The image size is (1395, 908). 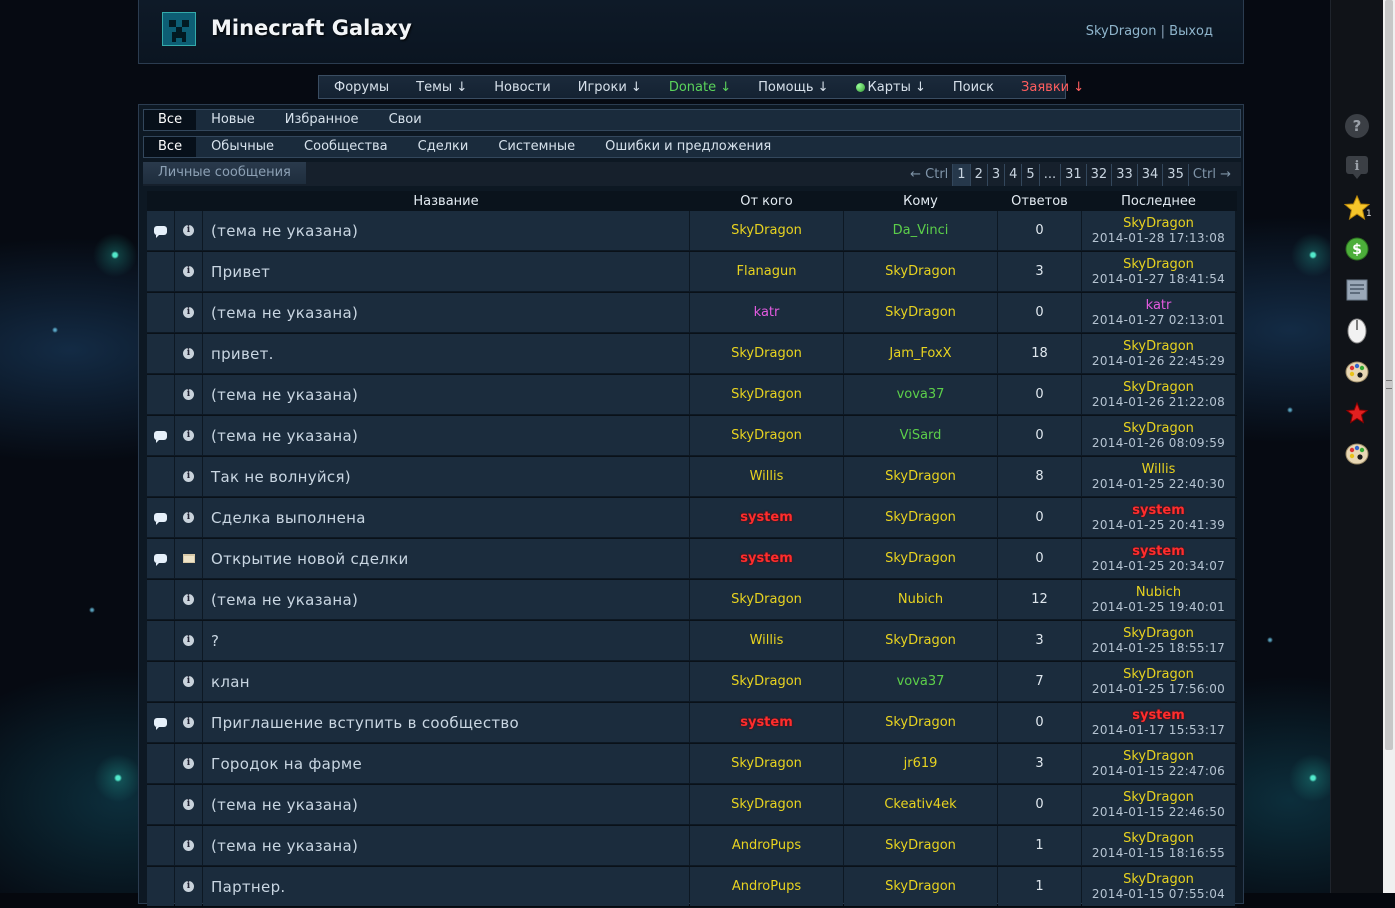 What do you see at coordinates (443, 147) in the screenshot?
I see `type-tab: Сделки` at bounding box center [443, 147].